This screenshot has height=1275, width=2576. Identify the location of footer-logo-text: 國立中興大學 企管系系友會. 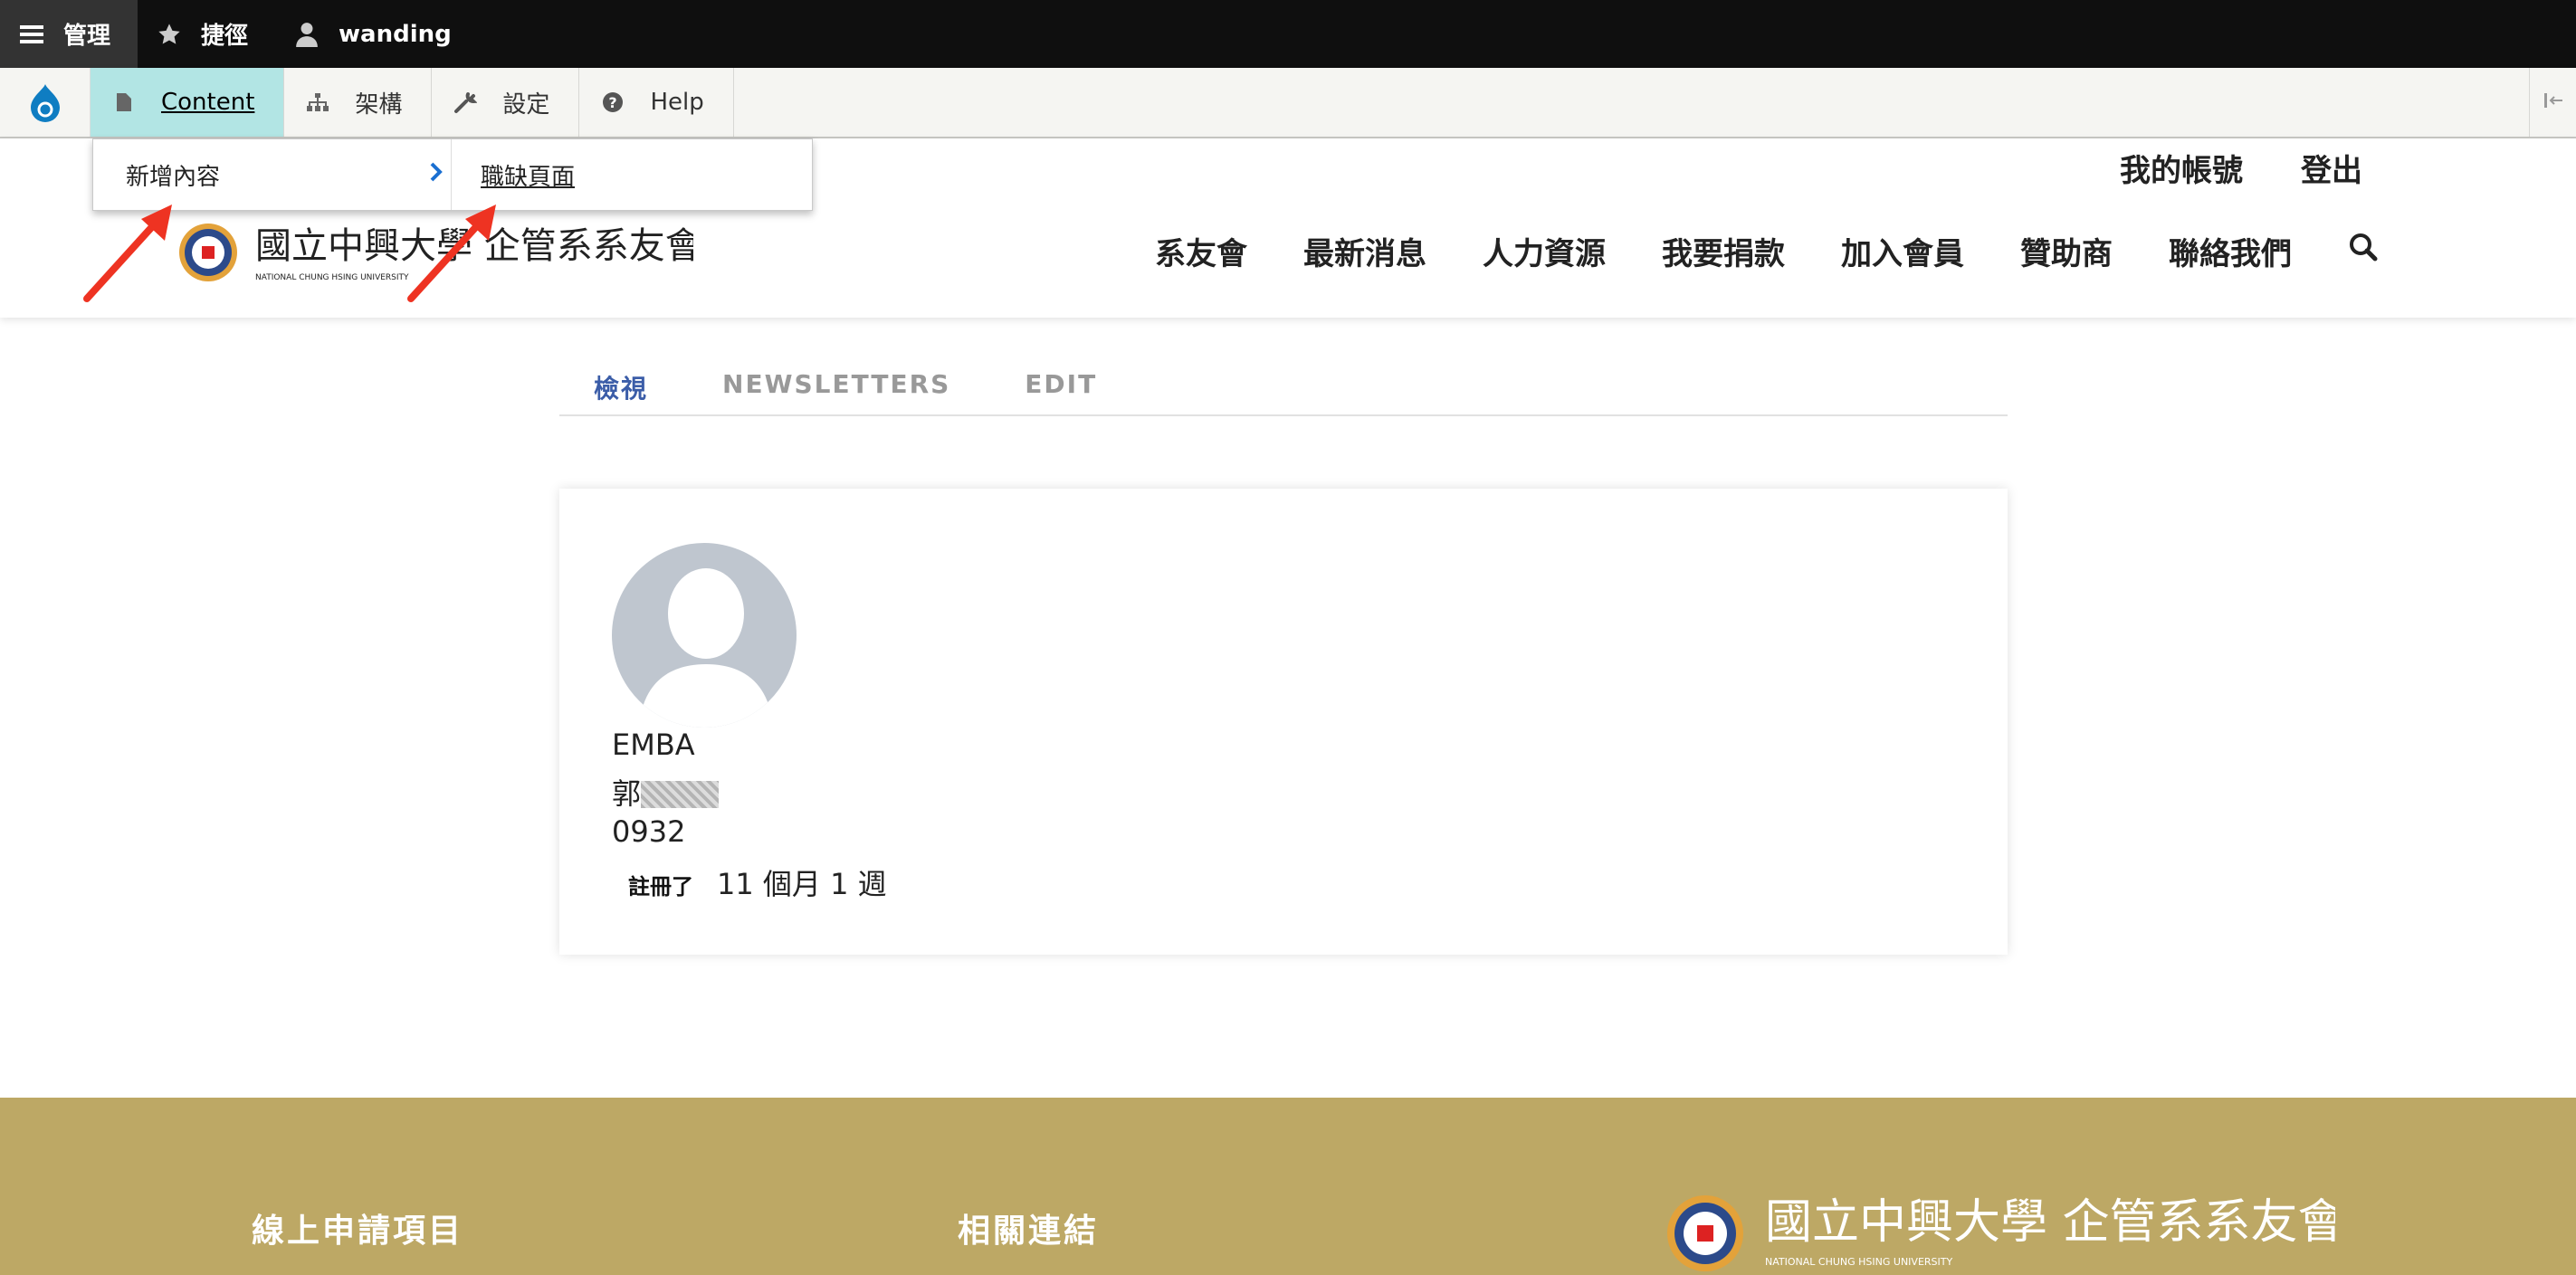
(2050, 1222).